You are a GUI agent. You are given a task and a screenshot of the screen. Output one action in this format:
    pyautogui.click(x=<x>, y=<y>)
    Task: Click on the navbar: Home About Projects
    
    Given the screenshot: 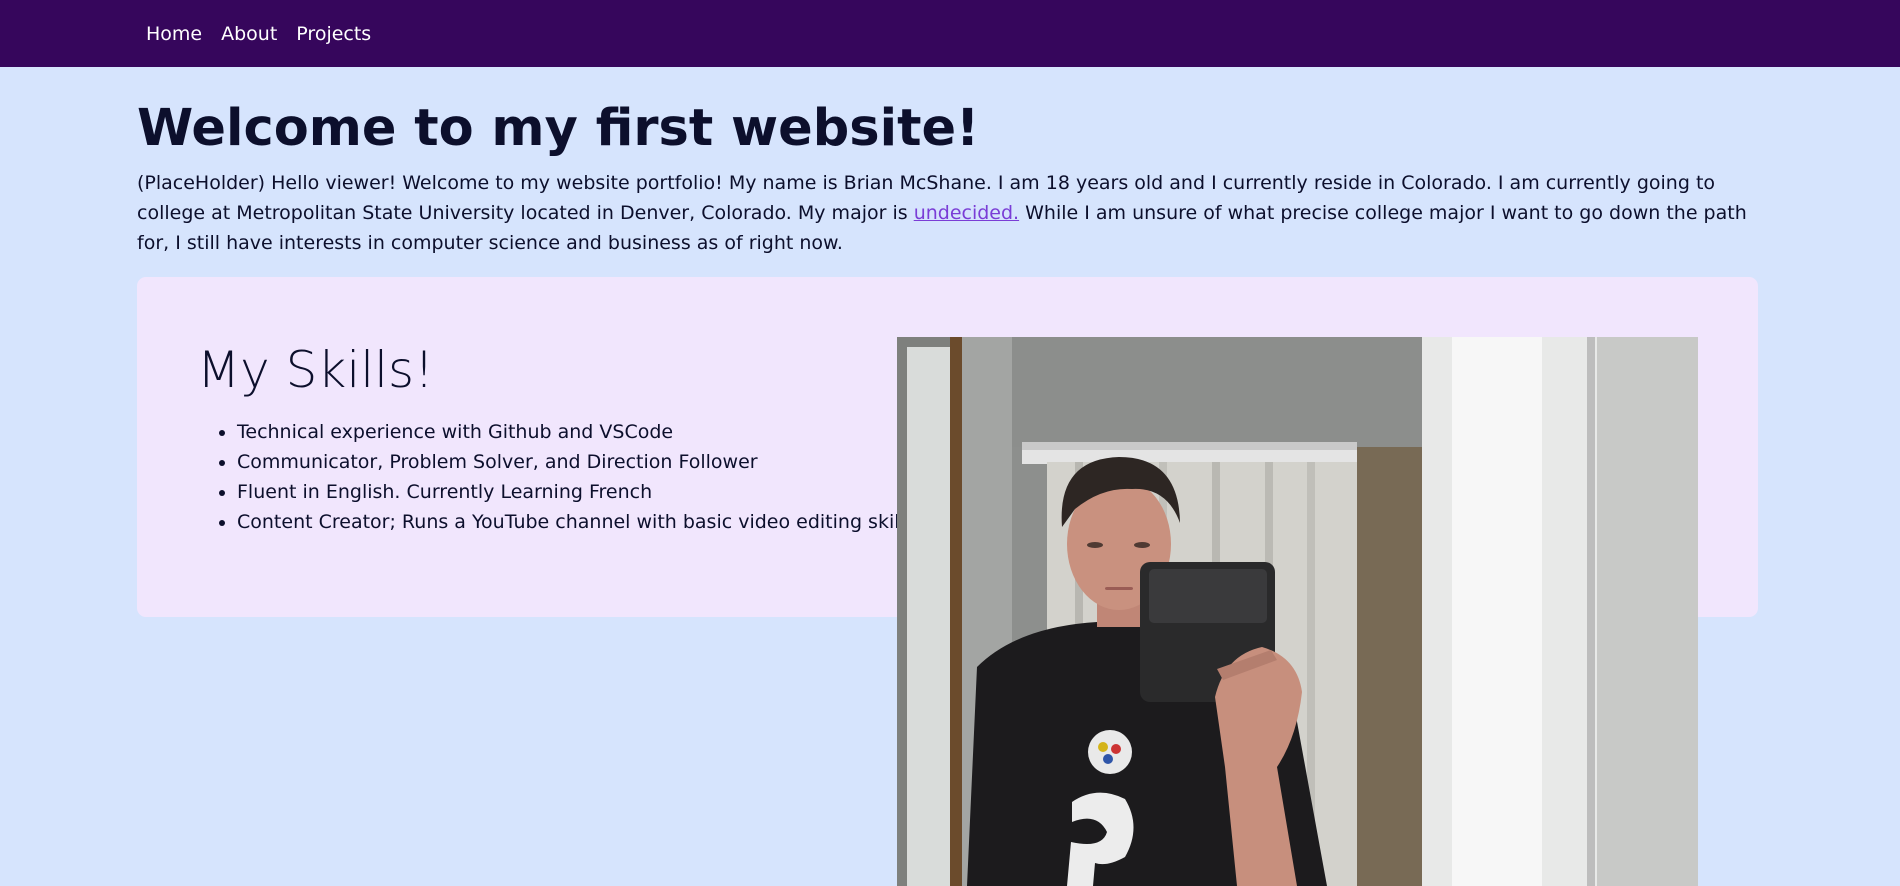 What is the action you would take?
    pyautogui.click(x=950, y=33)
    